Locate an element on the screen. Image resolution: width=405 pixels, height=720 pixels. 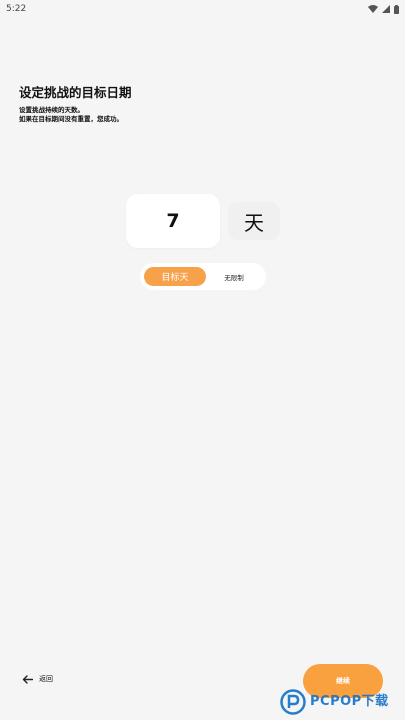
arrow-left-icon is located at coordinates (27, 679).